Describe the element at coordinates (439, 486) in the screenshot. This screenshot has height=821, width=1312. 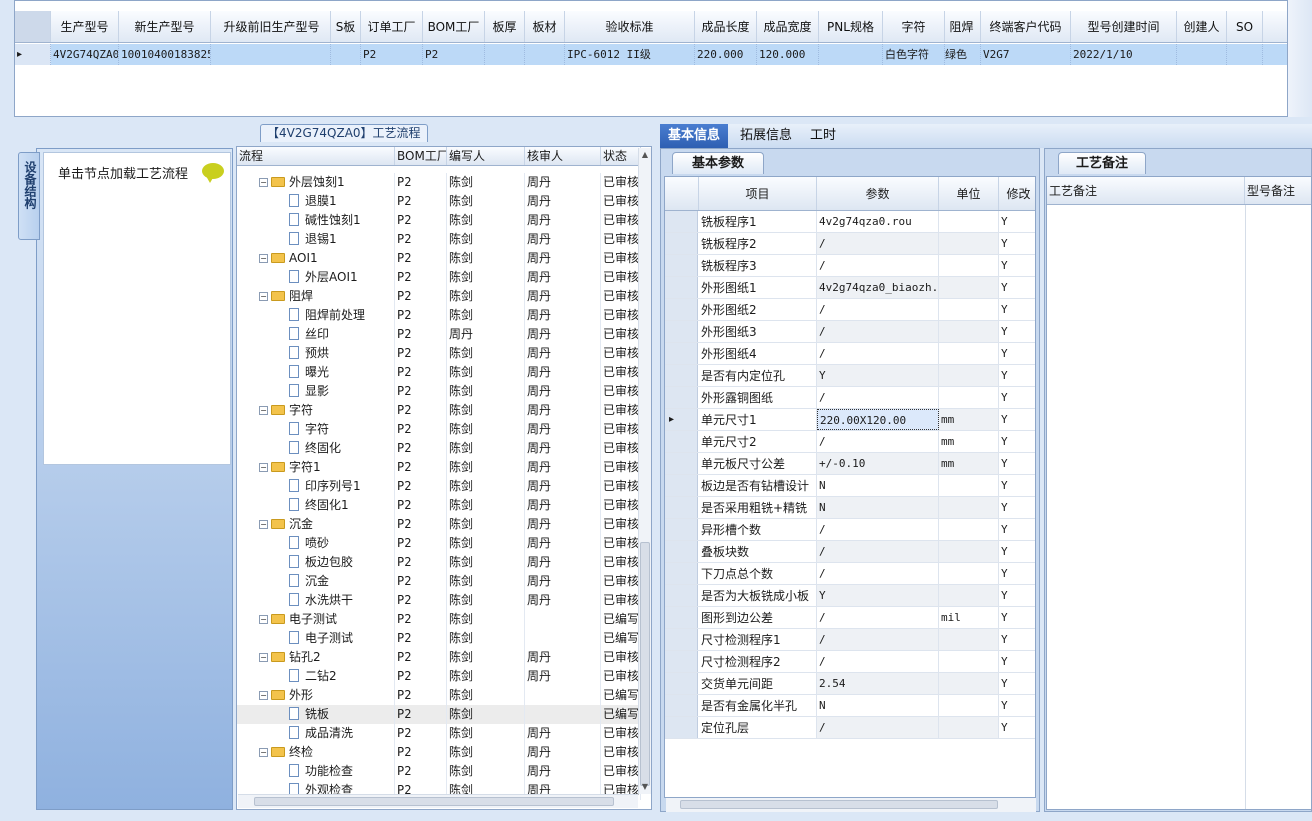
I see `tree-row: 印序列号1 P2 陈剑 周丹 已审核` at that location.